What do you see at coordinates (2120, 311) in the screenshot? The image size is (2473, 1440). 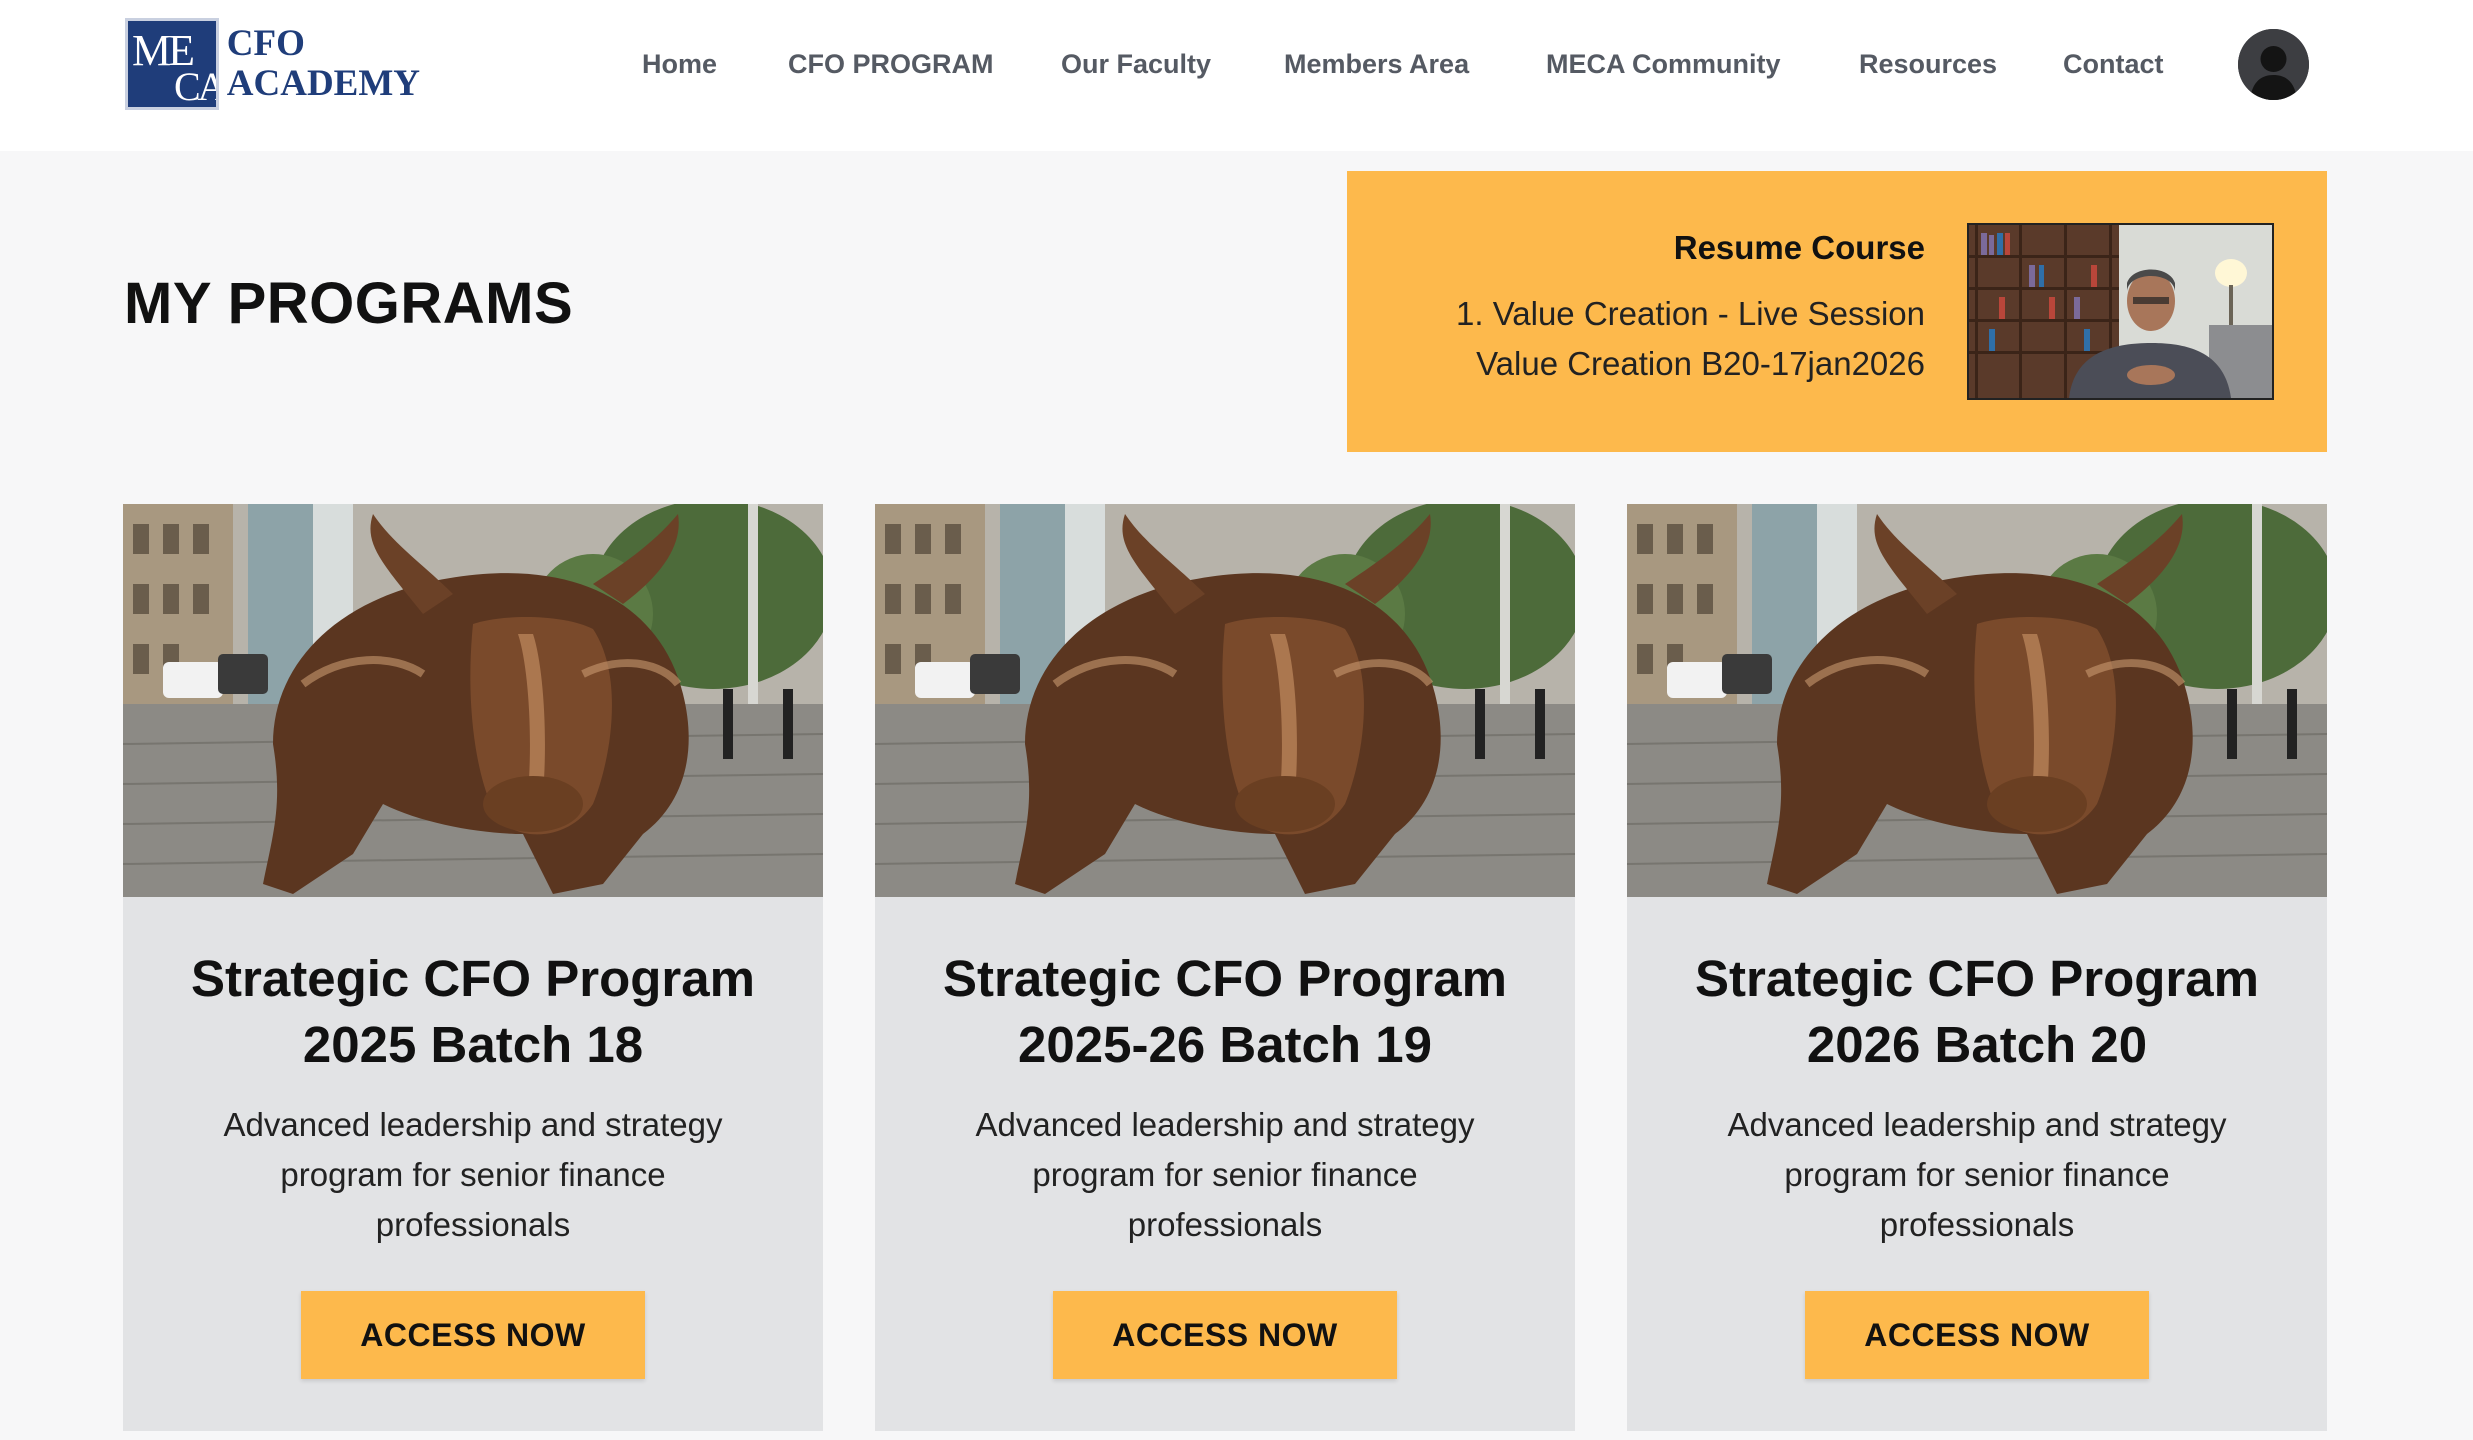 I see `lesson-video-thumbnail` at bounding box center [2120, 311].